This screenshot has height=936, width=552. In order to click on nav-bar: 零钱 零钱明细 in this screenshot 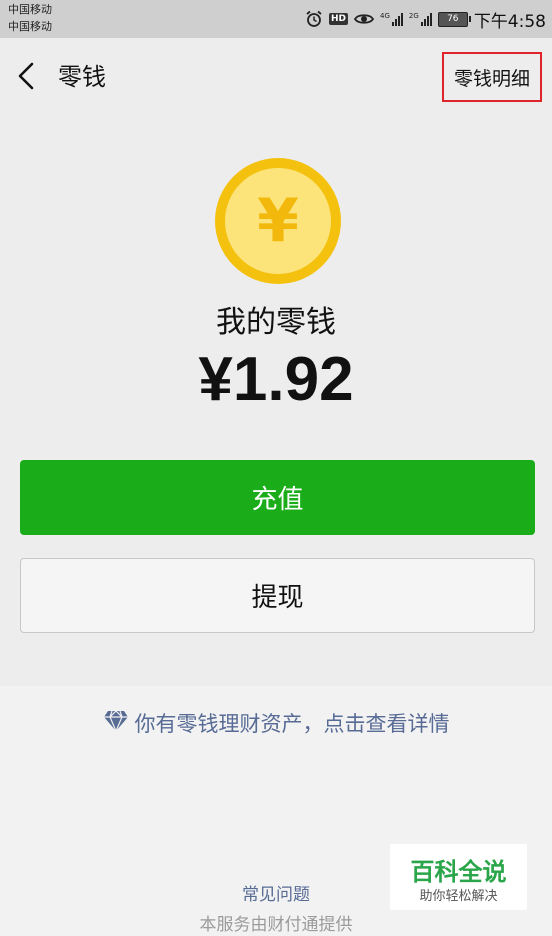, I will do `click(276, 76)`.